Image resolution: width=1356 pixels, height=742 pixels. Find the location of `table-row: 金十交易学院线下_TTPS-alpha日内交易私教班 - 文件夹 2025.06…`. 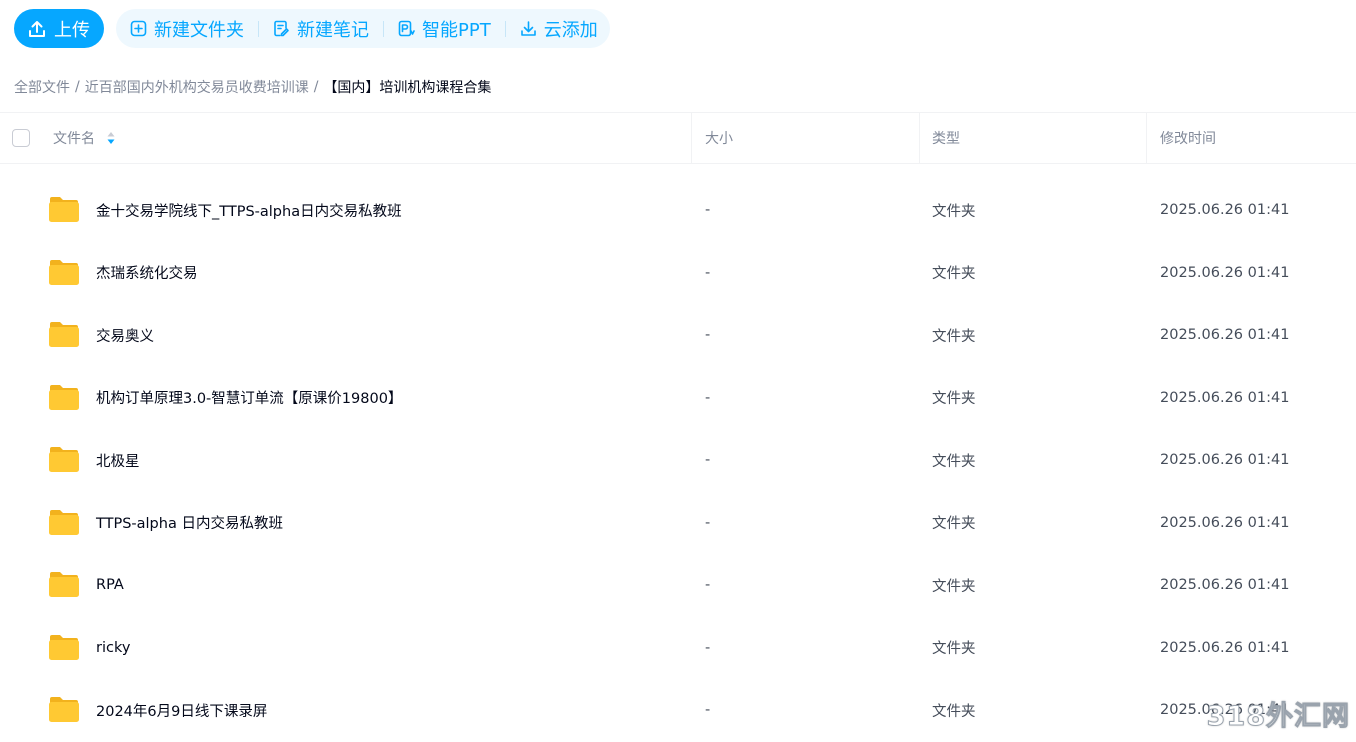

table-row: 金十交易学院线下_TTPS-alpha日内交易私教班 - 文件夹 2025.06… is located at coordinates (678, 210).